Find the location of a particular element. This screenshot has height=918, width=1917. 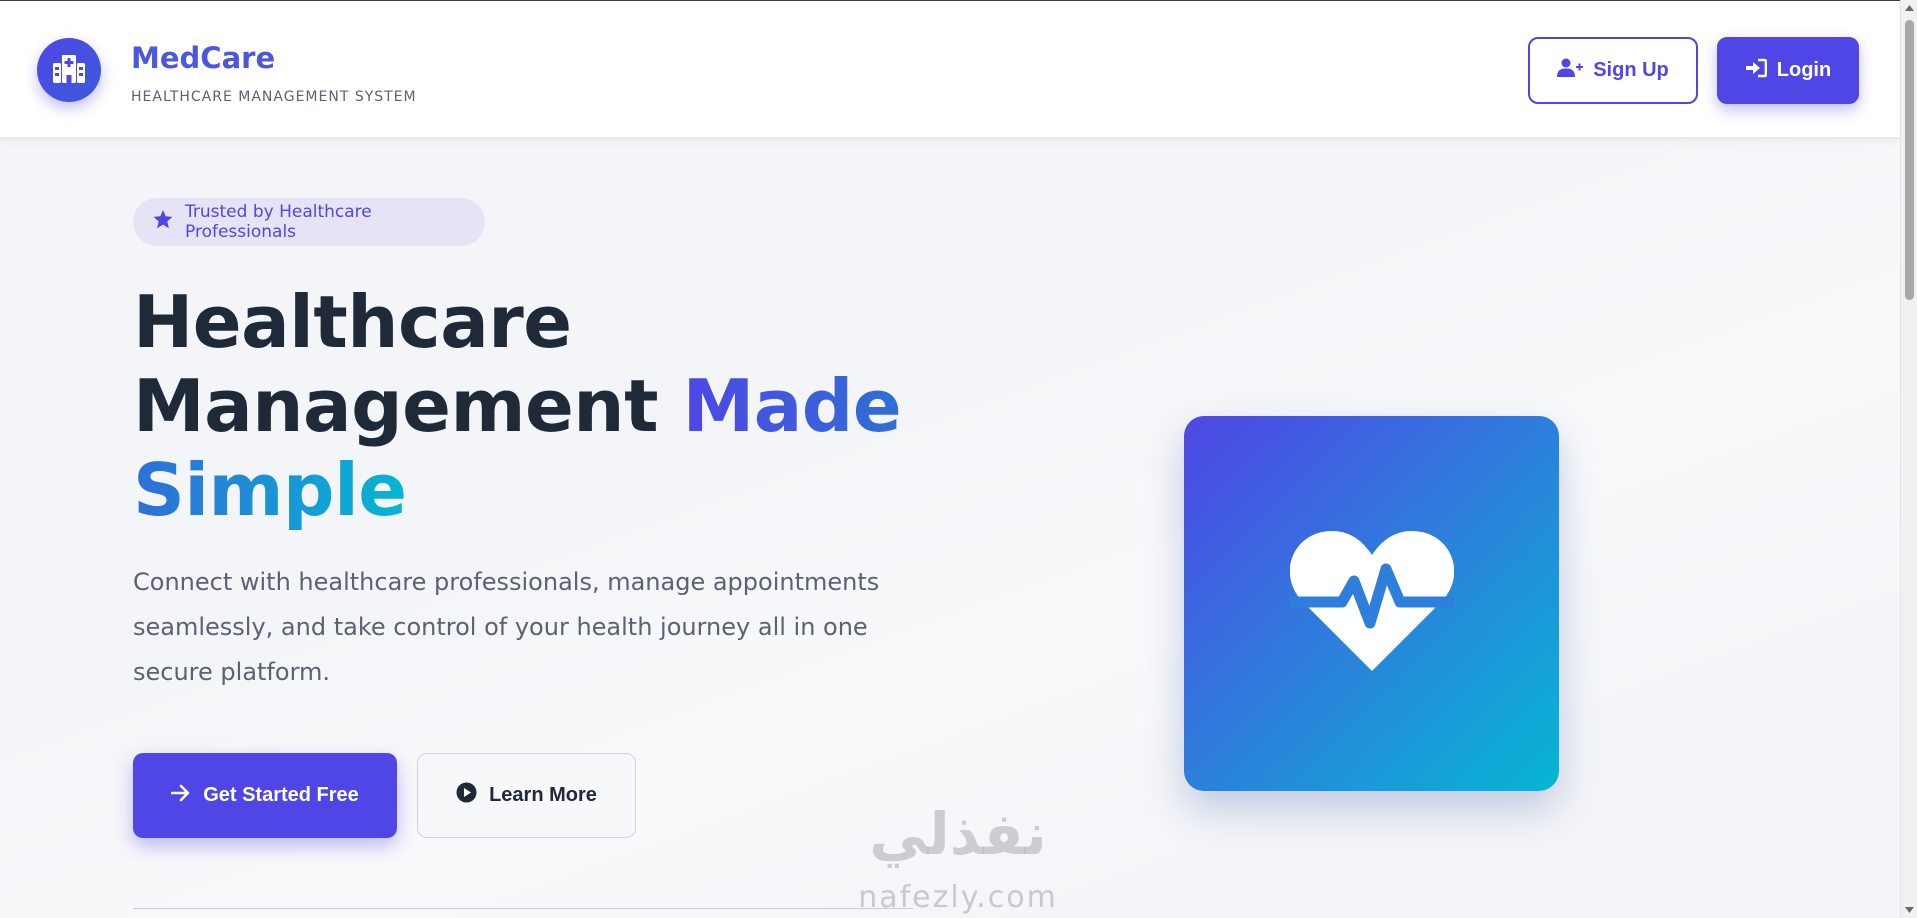

trust-badge: Trusted by Healthcare Professionals is located at coordinates (309, 222).